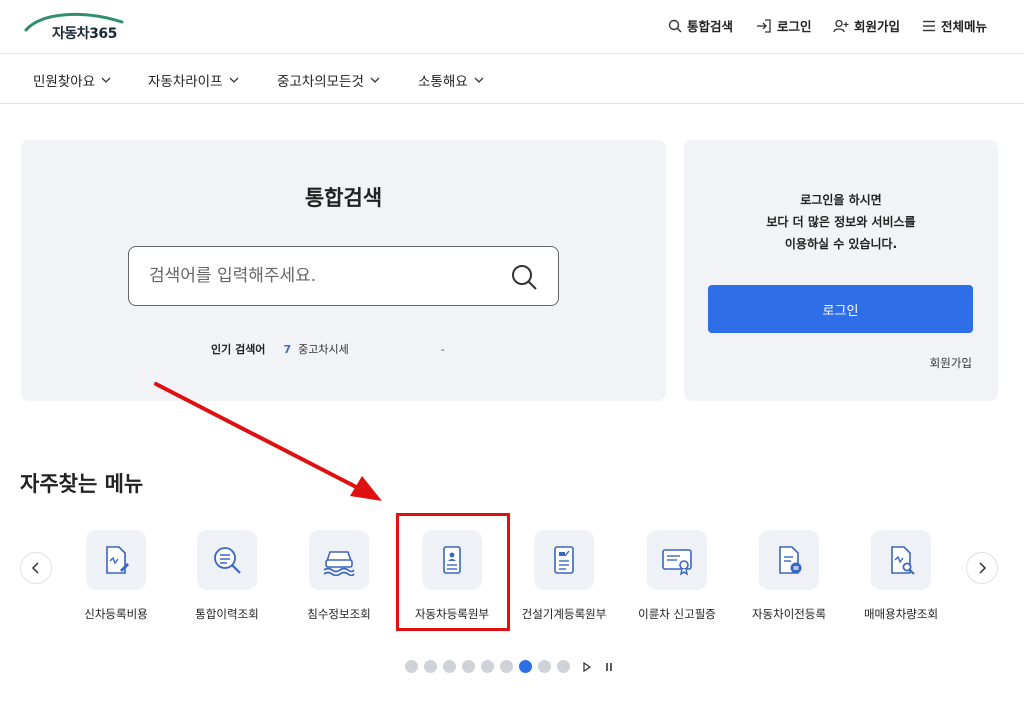 The height and width of the screenshot is (707, 1024). Describe the element at coordinates (841, 25) in the screenshot. I see `user-add-icon` at that location.